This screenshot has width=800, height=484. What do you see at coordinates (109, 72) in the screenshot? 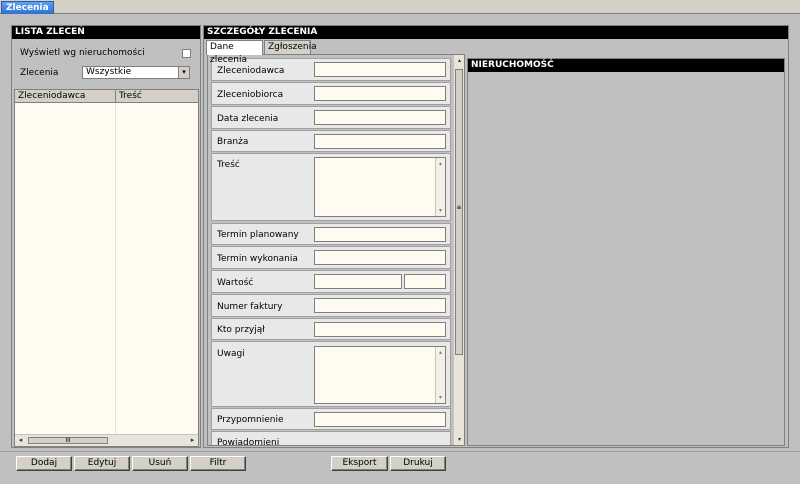
I see `orders-filter-value: Wszystkie` at bounding box center [109, 72].